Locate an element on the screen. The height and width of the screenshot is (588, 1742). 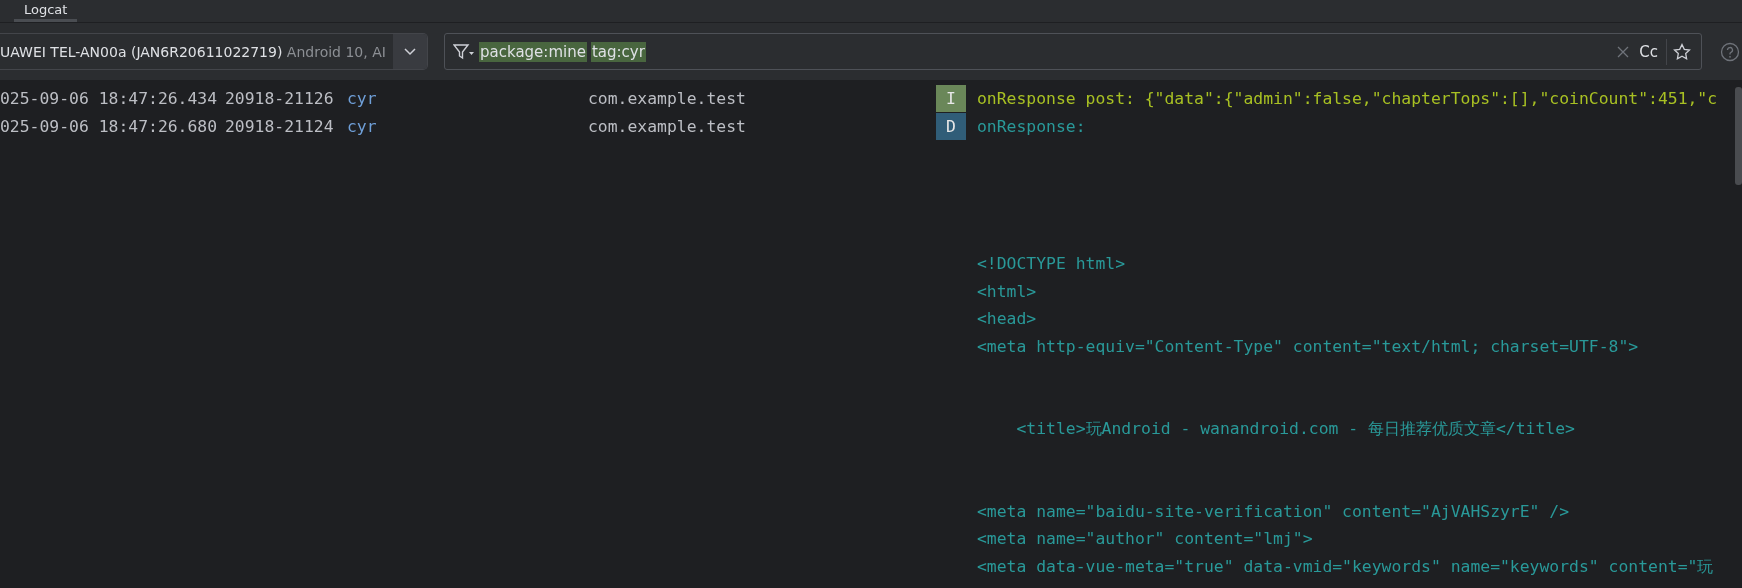
scrollbar is located at coordinates (1738, 136).